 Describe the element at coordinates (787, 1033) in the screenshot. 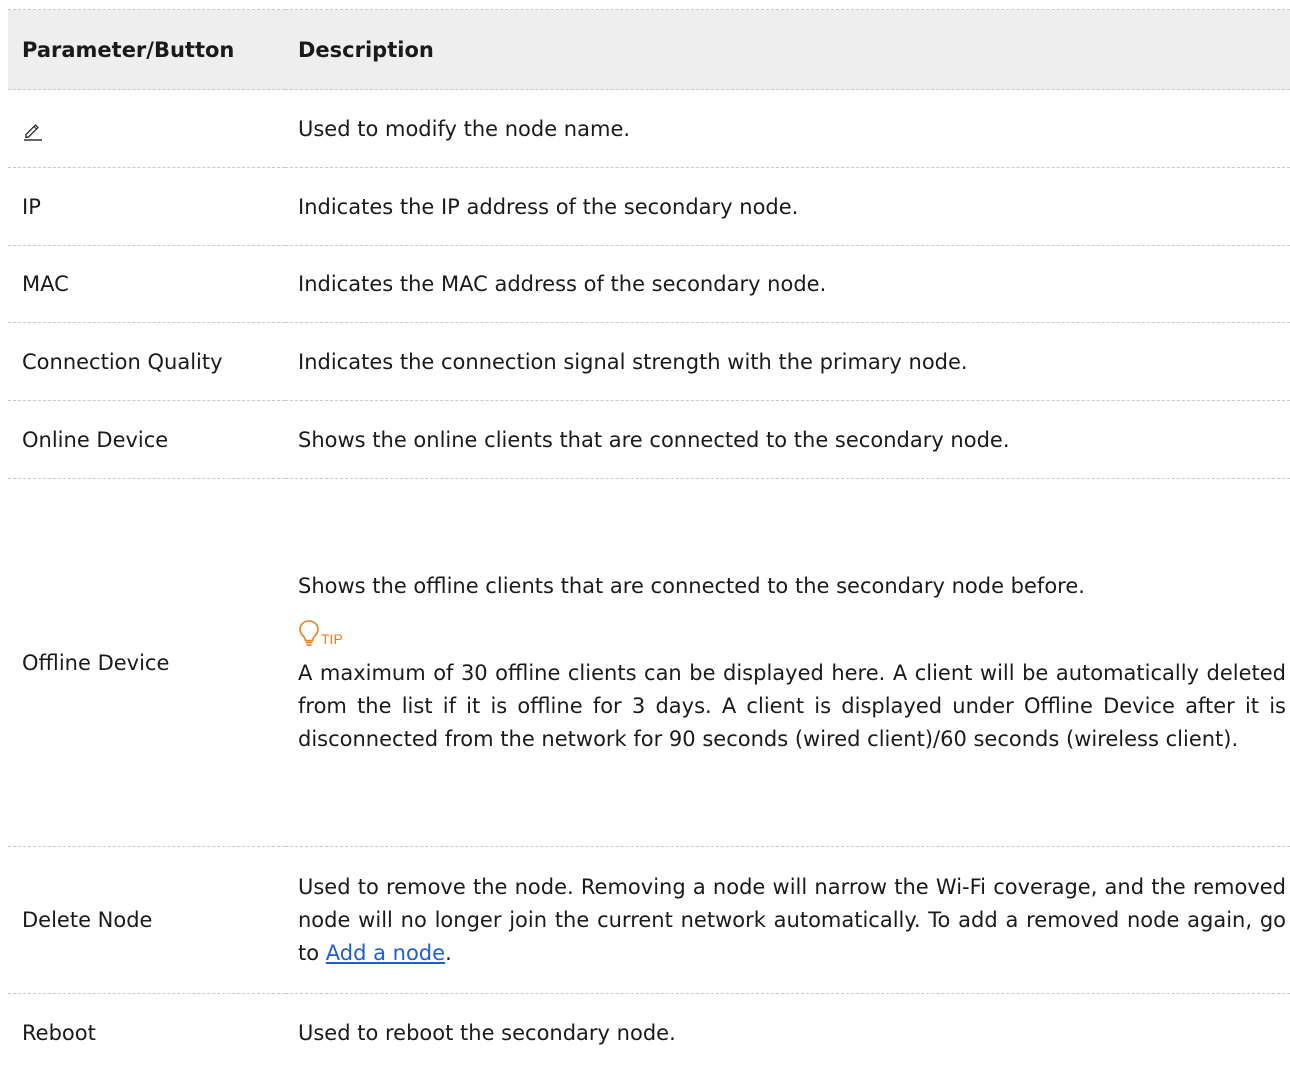

I see `description-cell: Used to reboot the secondary node.` at that location.